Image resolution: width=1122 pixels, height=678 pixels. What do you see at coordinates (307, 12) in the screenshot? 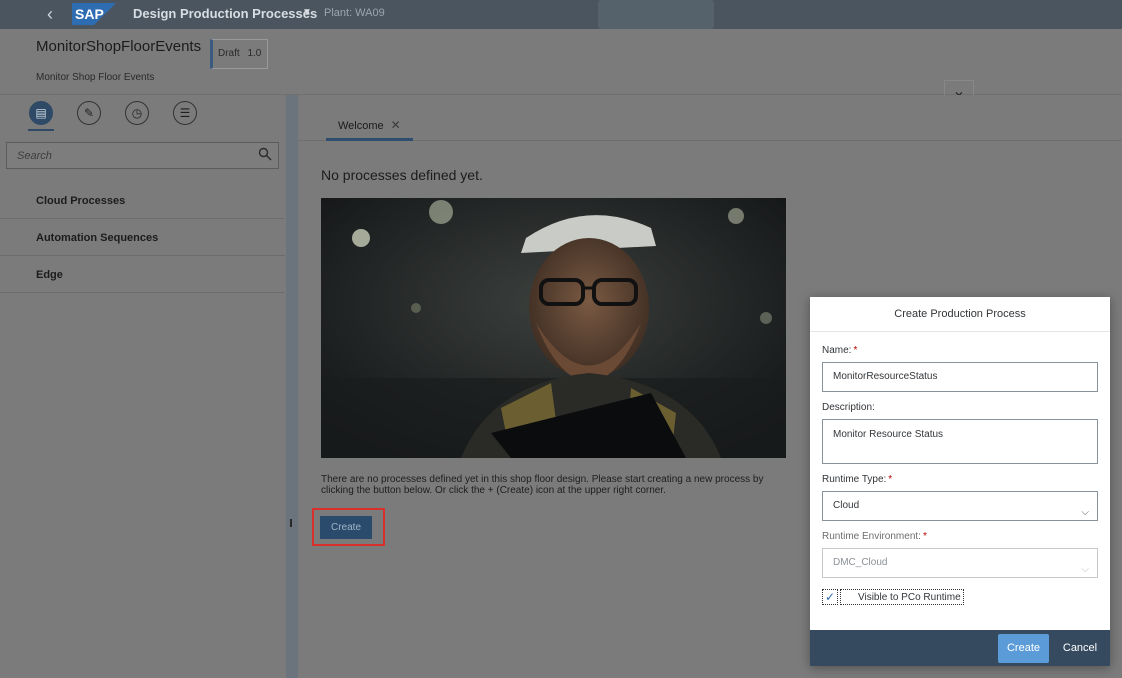
I see `caret-down-icon: ▼` at bounding box center [307, 12].